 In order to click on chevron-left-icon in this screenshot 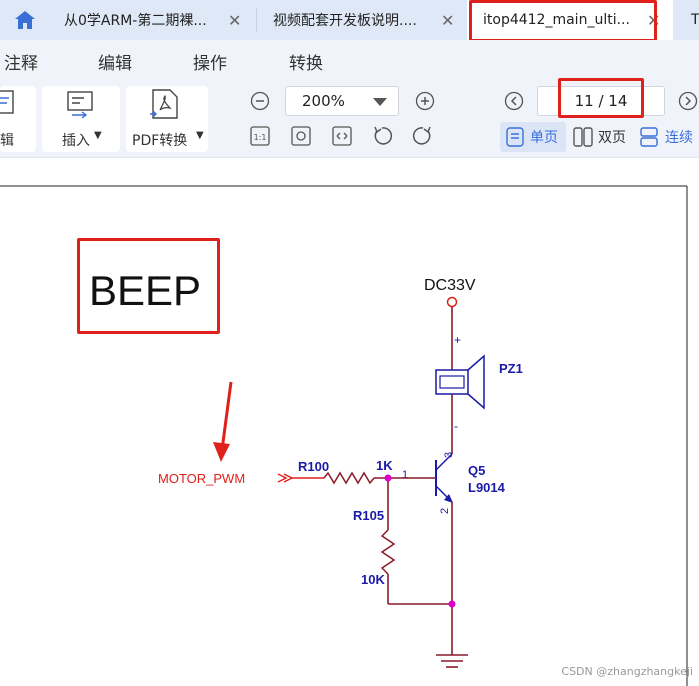, I will do `click(514, 101)`.